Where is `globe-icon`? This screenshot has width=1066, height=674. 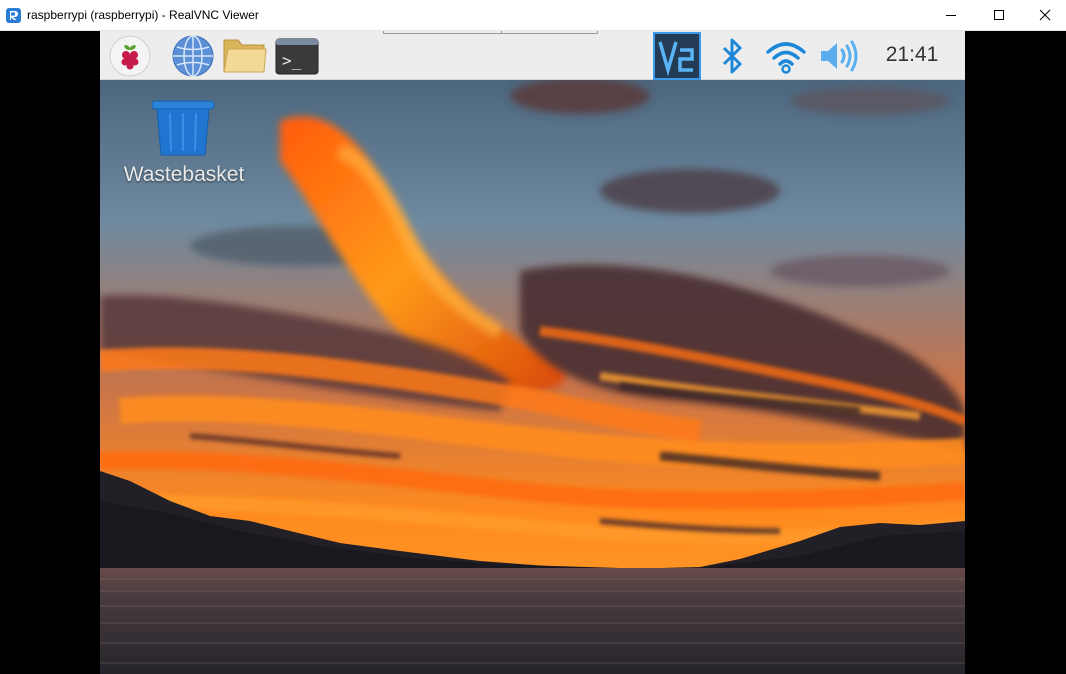 globe-icon is located at coordinates (193, 56).